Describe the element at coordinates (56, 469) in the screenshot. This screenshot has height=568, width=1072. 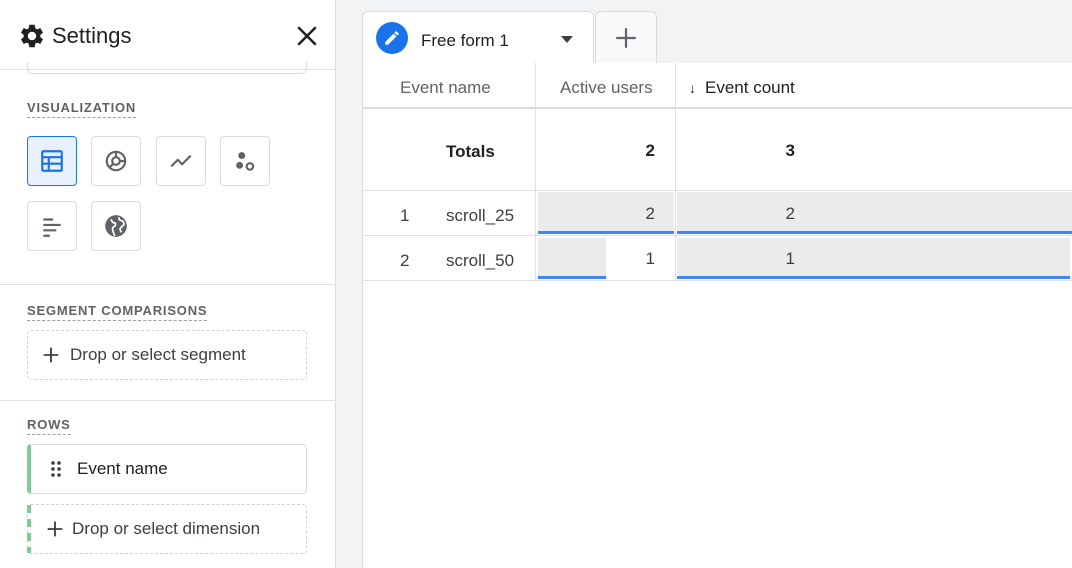
I see `drag-handle-icon` at that location.